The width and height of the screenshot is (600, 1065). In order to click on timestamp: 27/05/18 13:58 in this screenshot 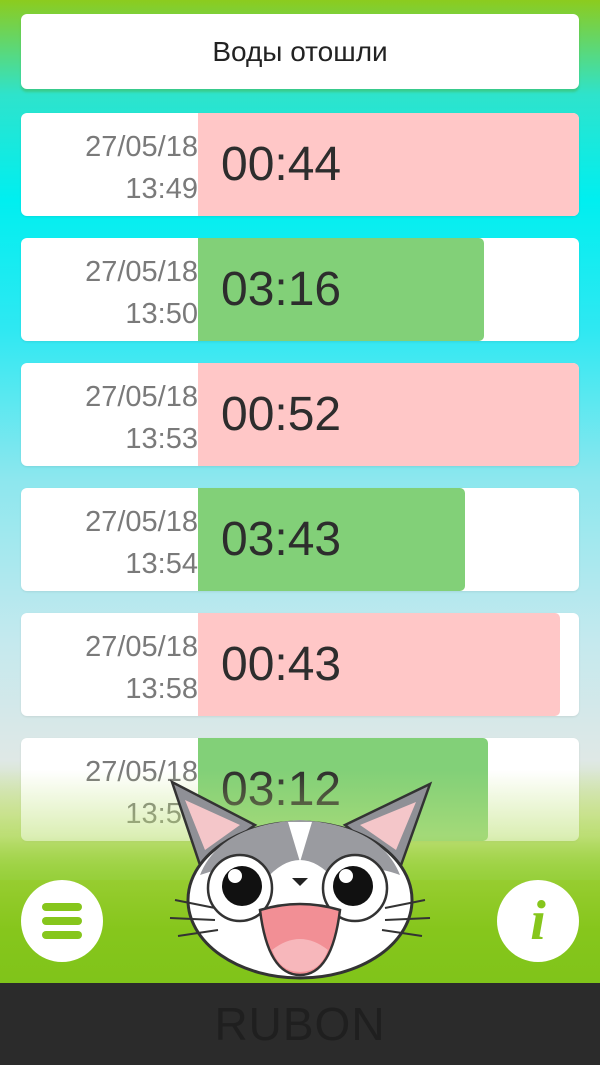, I will do `click(109, 664)`.